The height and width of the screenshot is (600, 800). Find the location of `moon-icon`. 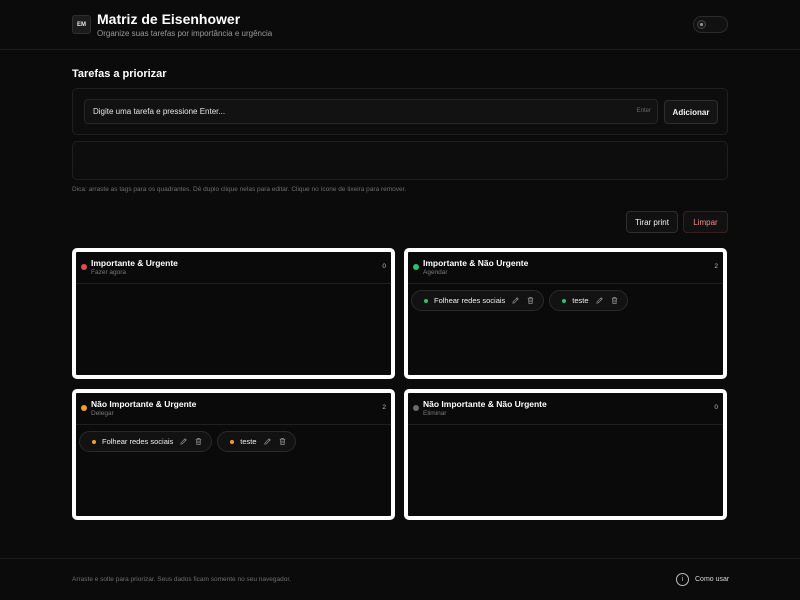

moon-icon is located at coordinates (701, 24).